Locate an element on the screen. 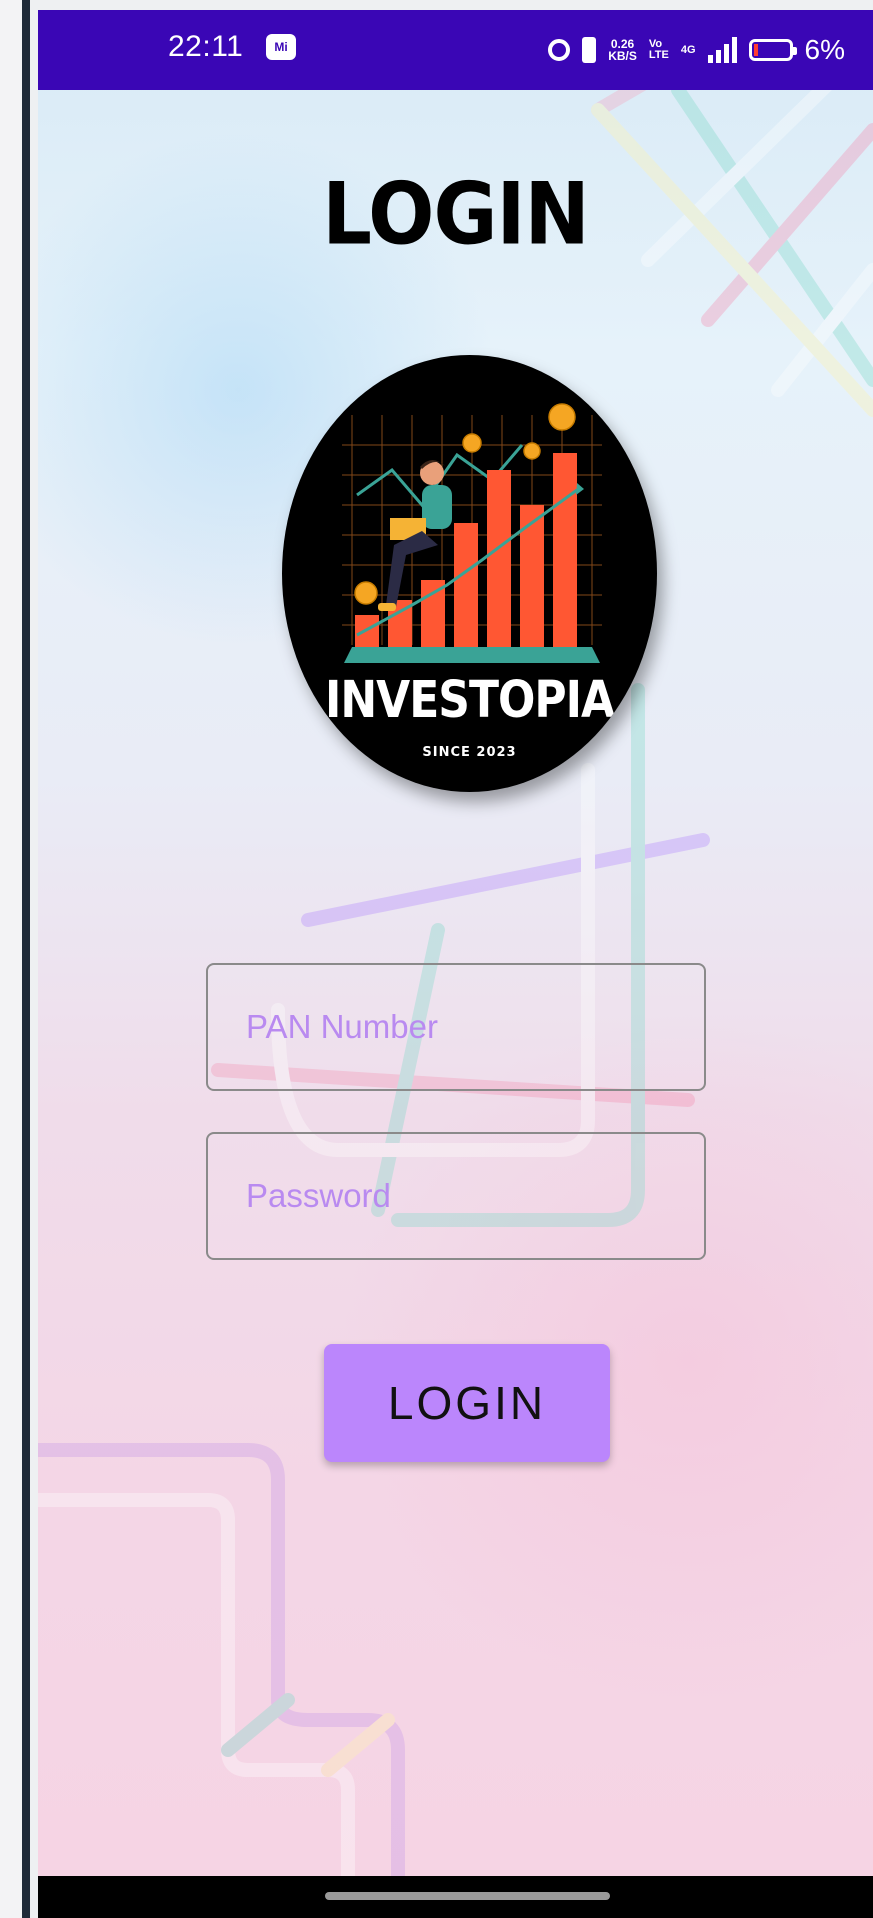 The height and width of the screenshot is (1918, 873). window-edge is located at coordinates (15, 959).